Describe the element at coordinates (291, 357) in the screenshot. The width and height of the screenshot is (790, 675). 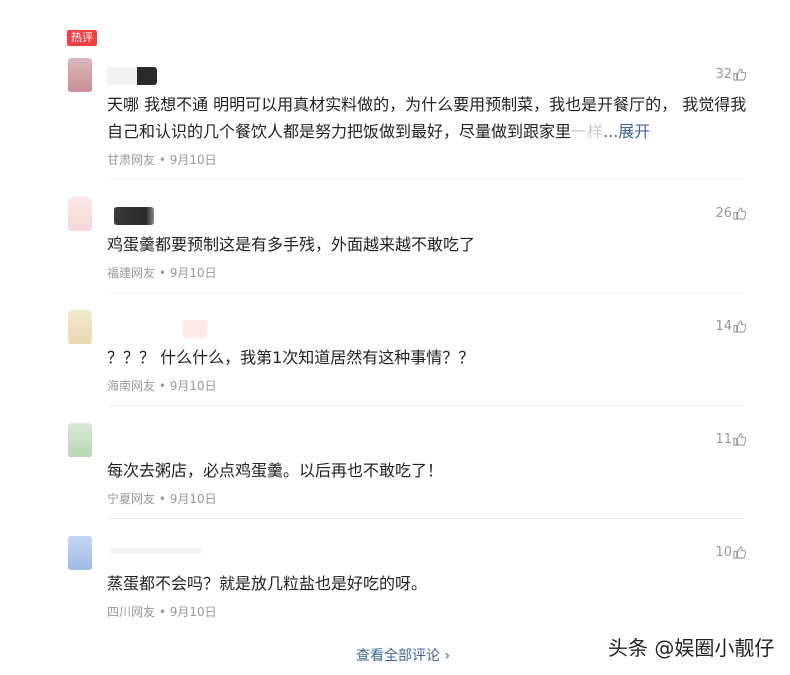
I see `comment-text: ？？？ 什么什么，我第1次知道居然有这种事情？？` at that location.